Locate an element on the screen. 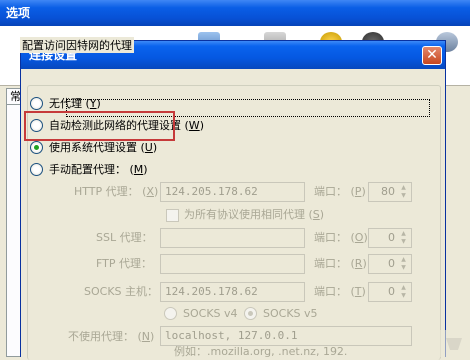 The width and height of the screenshot is (470, 360). close-button: ✕ is located at coordinates (432, 55).